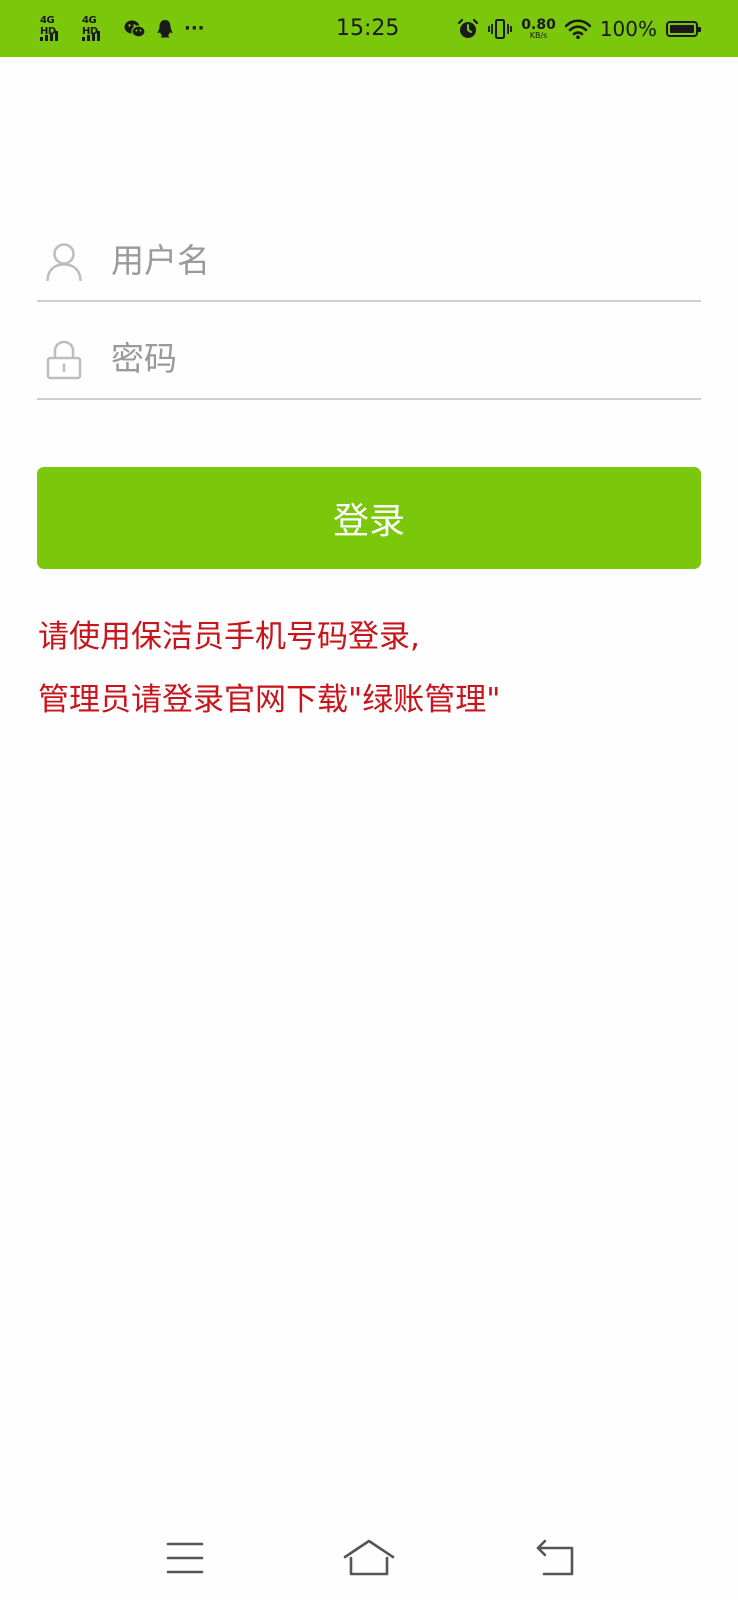 The image size is (738, 1600). What do you see at coordinates (135, 29) in the screenshot?
I see `wechat-icon` at bounding box center [135, 29].